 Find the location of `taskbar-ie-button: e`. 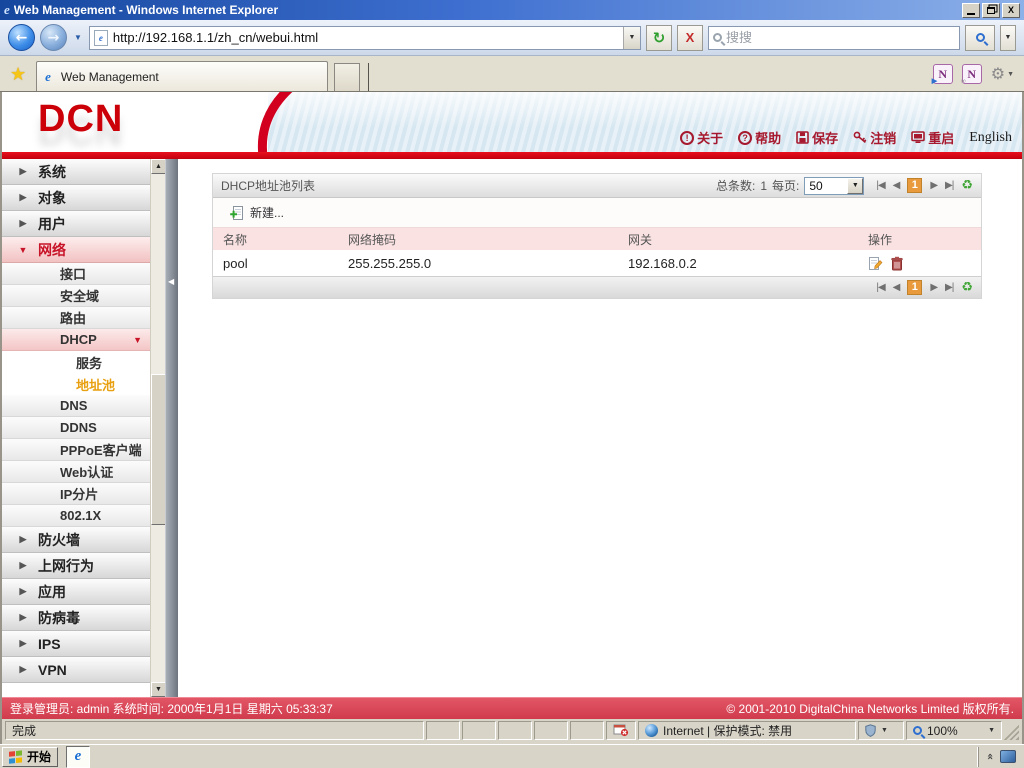

taskbar-ie-button: e is located at coordinates (78, 756).